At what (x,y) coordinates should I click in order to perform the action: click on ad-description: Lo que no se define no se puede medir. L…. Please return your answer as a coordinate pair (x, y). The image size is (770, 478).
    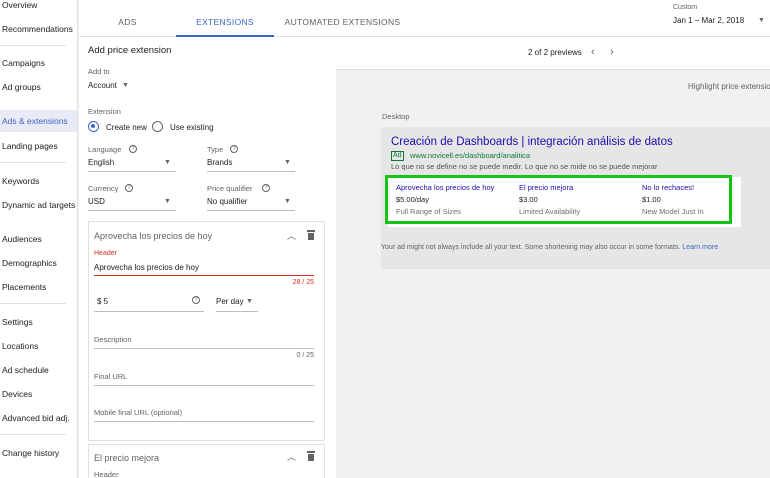
    Looking at the image, I should click on (524, 166).